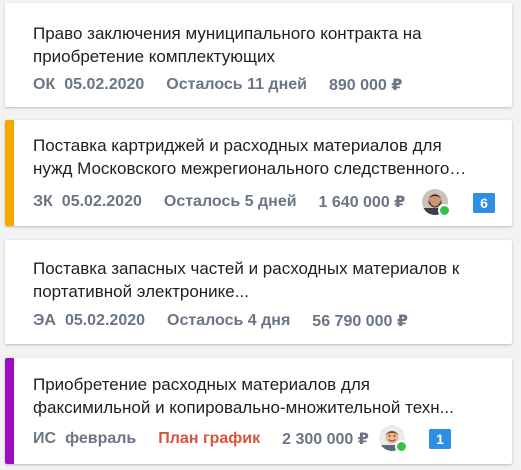  I want to click on notification-count-badge: 1, so click(440, 439).